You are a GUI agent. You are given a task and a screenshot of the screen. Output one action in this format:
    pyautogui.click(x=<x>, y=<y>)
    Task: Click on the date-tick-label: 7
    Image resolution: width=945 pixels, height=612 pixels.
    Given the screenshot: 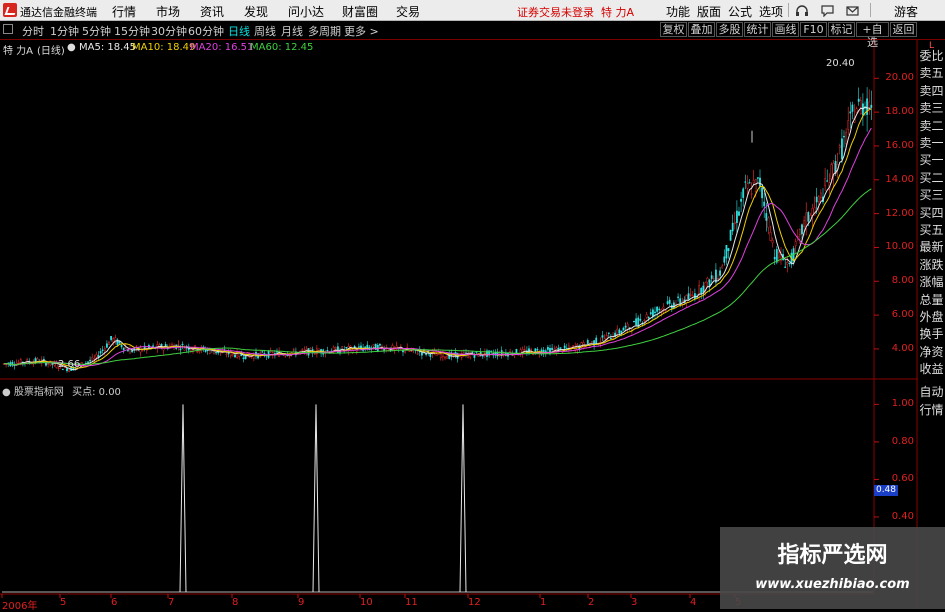 What is the action you would take?
    pyautogui.click(x=171, y=602)
    